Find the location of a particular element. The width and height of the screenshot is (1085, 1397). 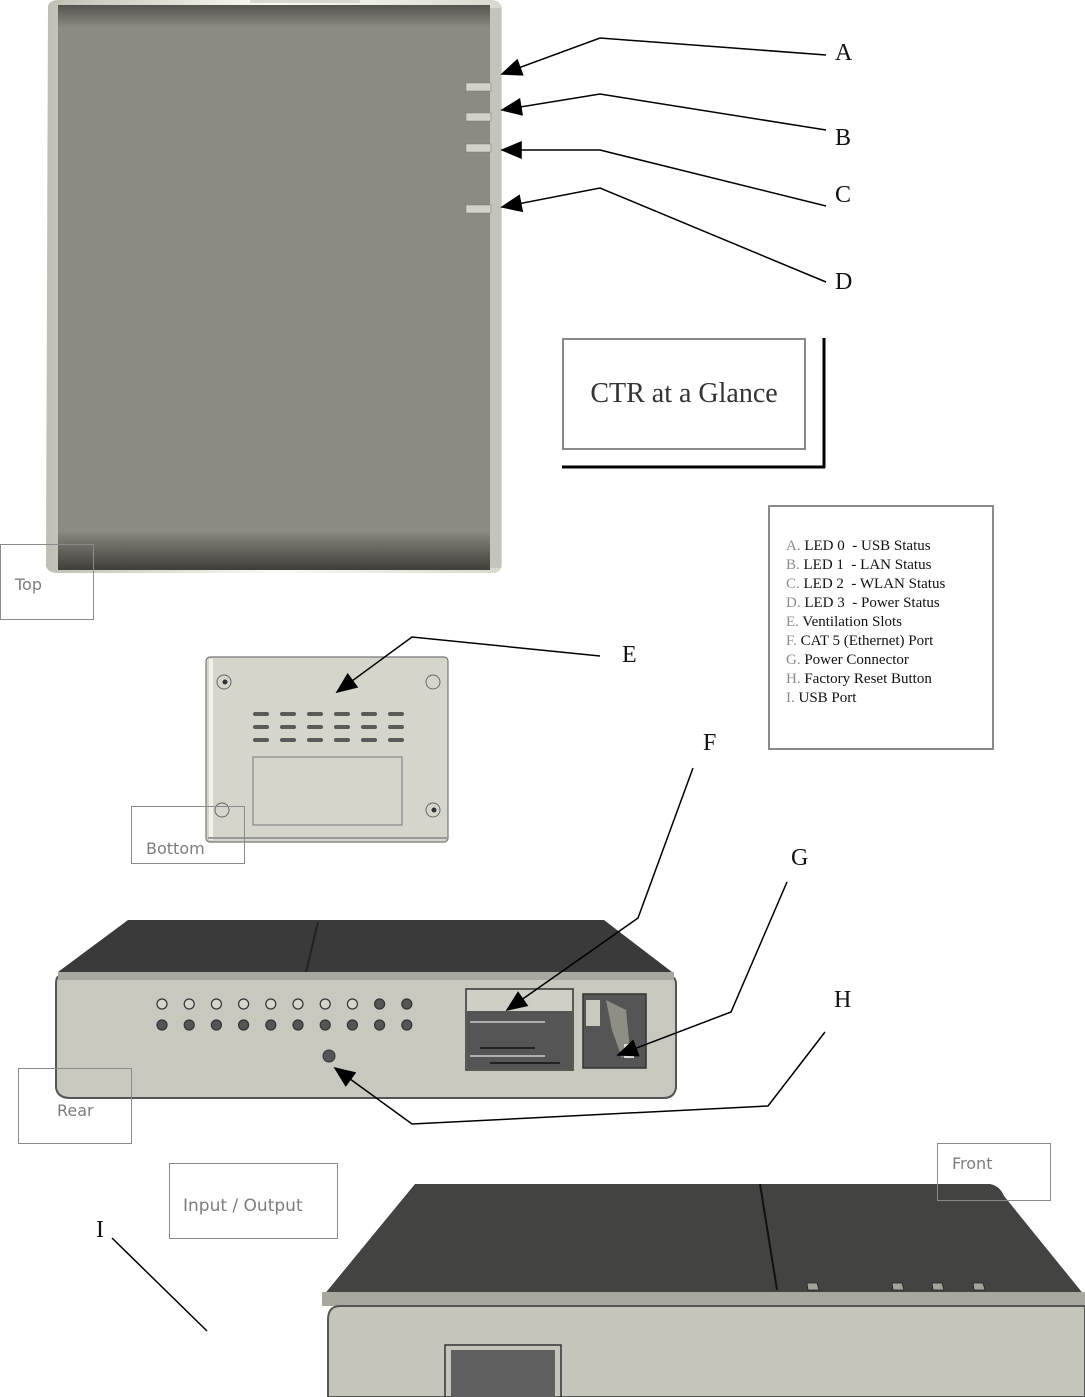

rear-view-top-surface is located at coordinates (365, 946).